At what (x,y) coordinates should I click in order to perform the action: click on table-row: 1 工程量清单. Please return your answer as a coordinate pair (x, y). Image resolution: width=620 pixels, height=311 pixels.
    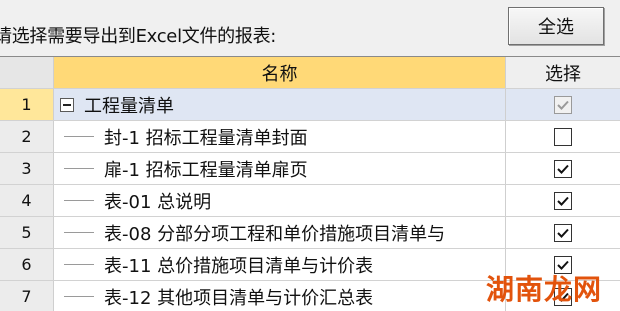
    Looking at the image, I should click on (310, 105).